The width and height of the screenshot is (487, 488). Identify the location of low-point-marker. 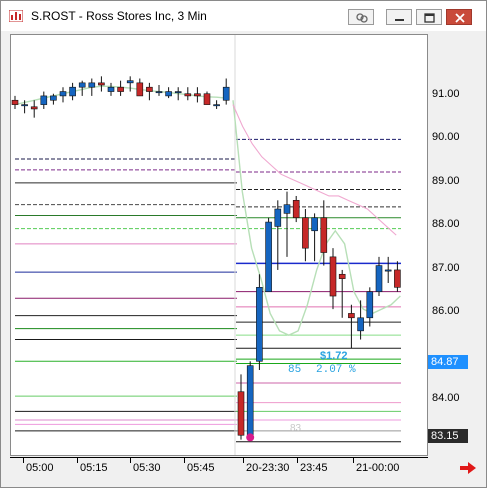
(250, 437).